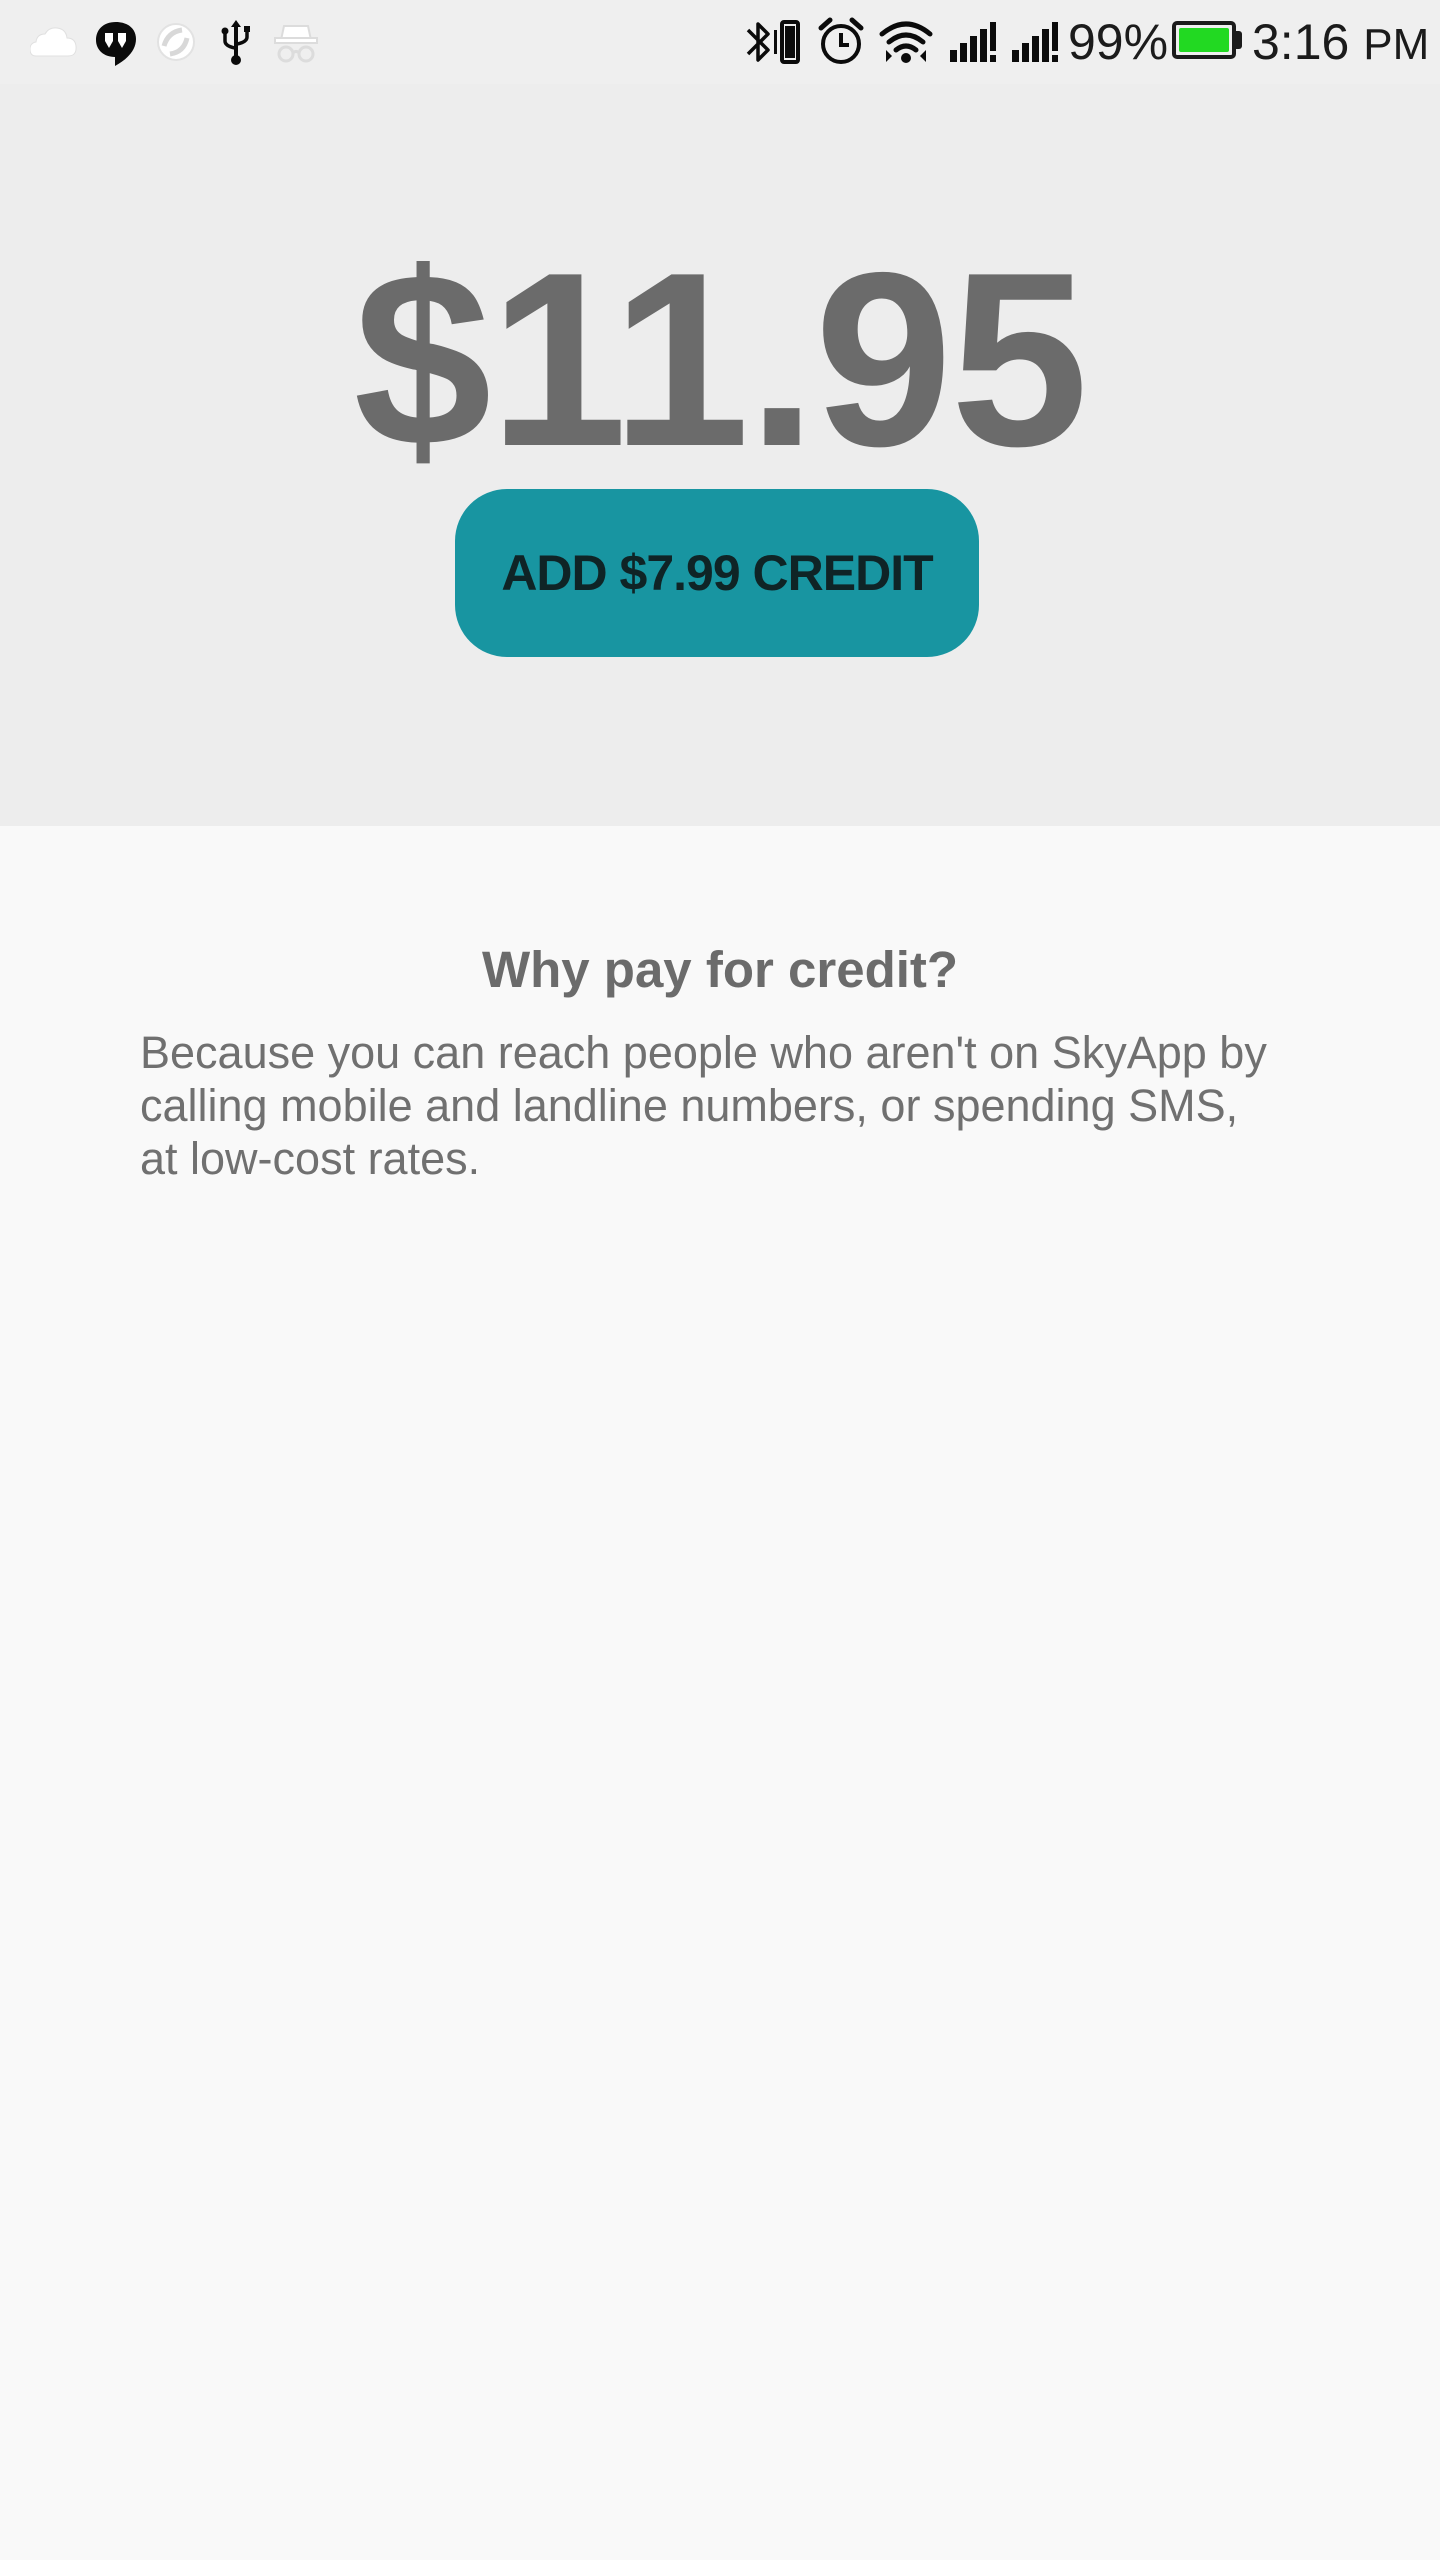 The height and width of the screenshot is (2560, 1440). What do you see at coordinates (720, 42) in the screenshot?
I see `status-bar: 99% 3:16 PM` at bounding box center [720, 42].